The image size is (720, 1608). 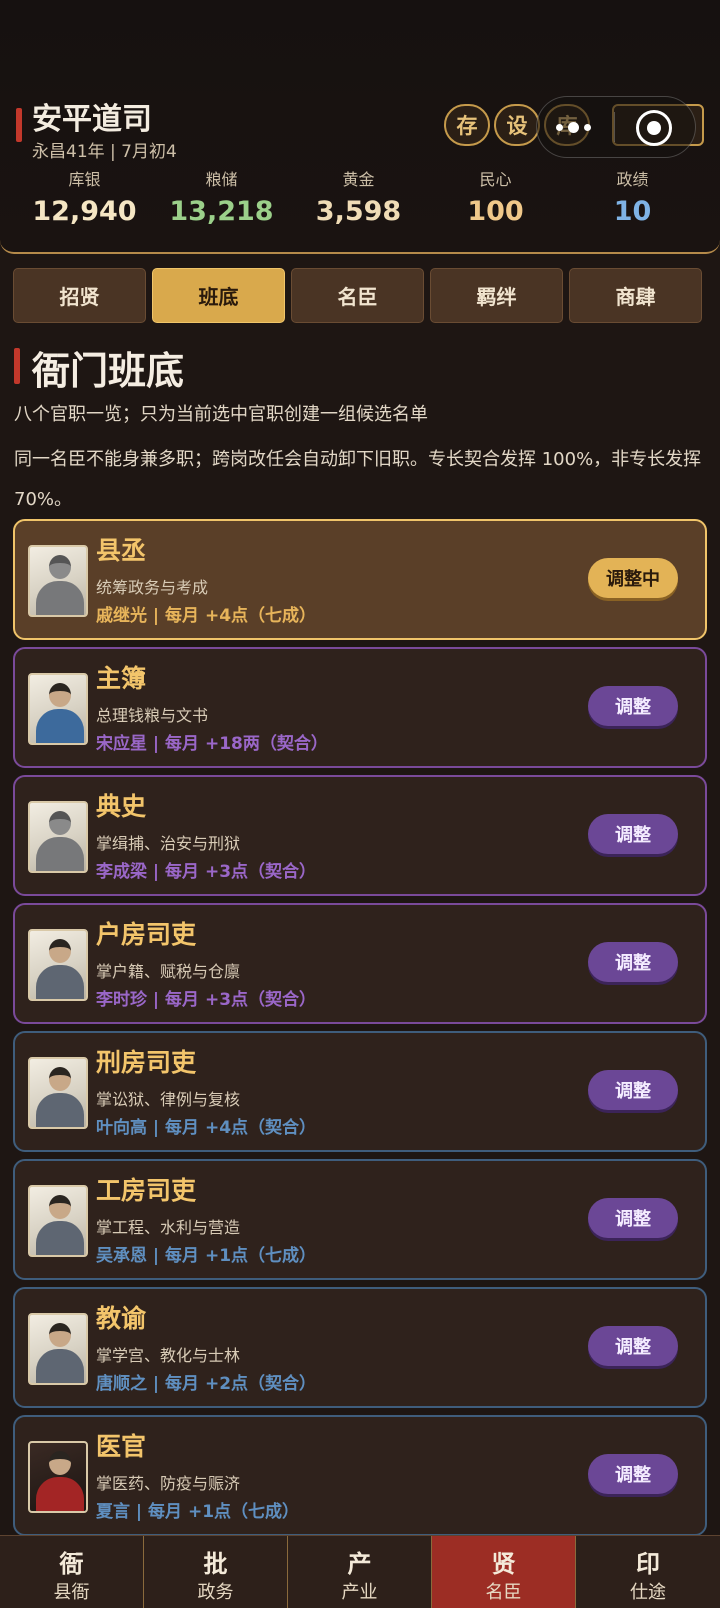 What do you see at coordinates (146, 934) in the screenshot?
I see `office-title: 户房司吏` at bounding box center [146, 934].